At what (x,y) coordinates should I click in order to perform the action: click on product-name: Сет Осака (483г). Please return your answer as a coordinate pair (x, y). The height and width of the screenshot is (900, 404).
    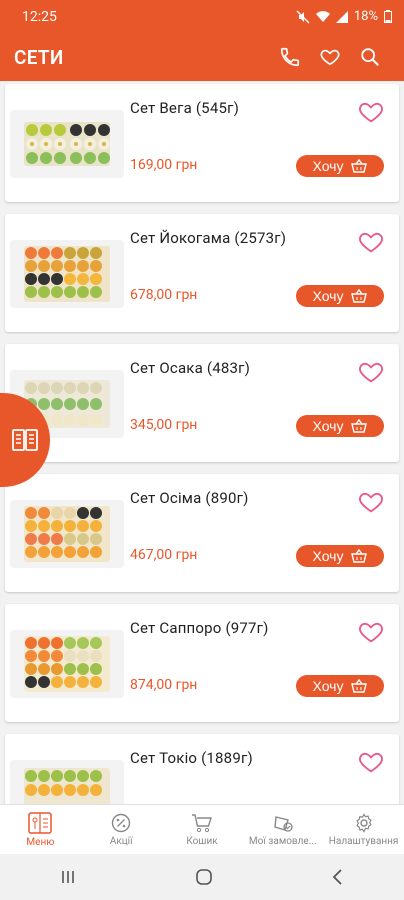
    Looking at the image, I should click on (190, 368).